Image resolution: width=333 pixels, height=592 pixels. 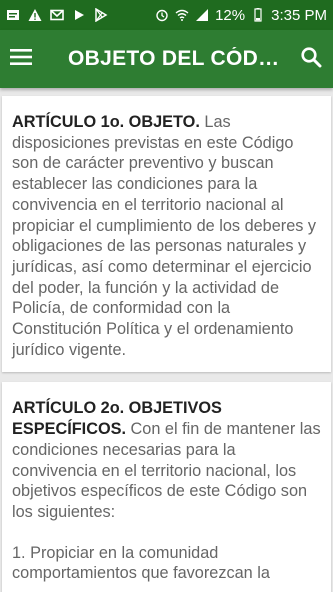 I want to click on search-button, so click(x=311, y=59).